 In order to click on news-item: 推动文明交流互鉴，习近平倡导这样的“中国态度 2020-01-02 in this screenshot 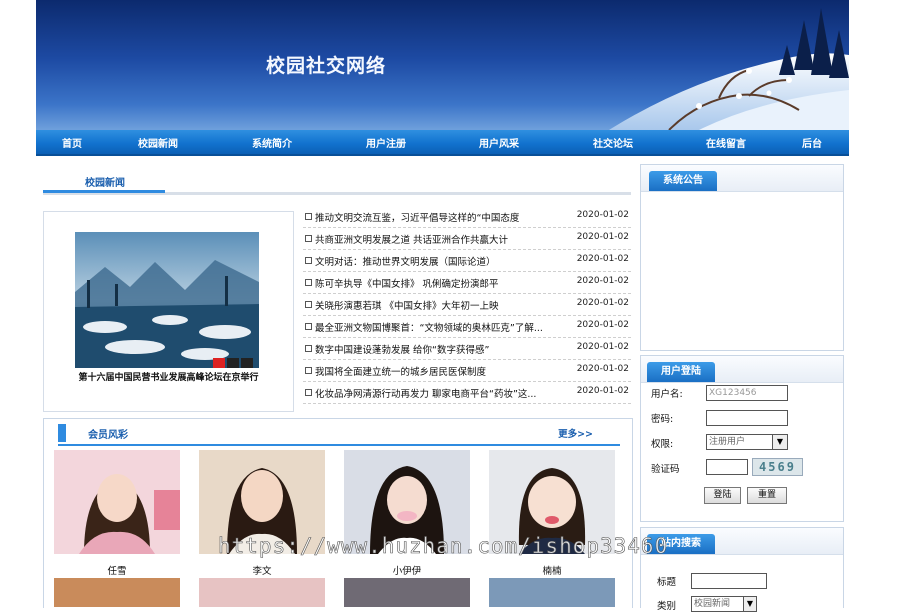, I will do `click(467, 217)`.